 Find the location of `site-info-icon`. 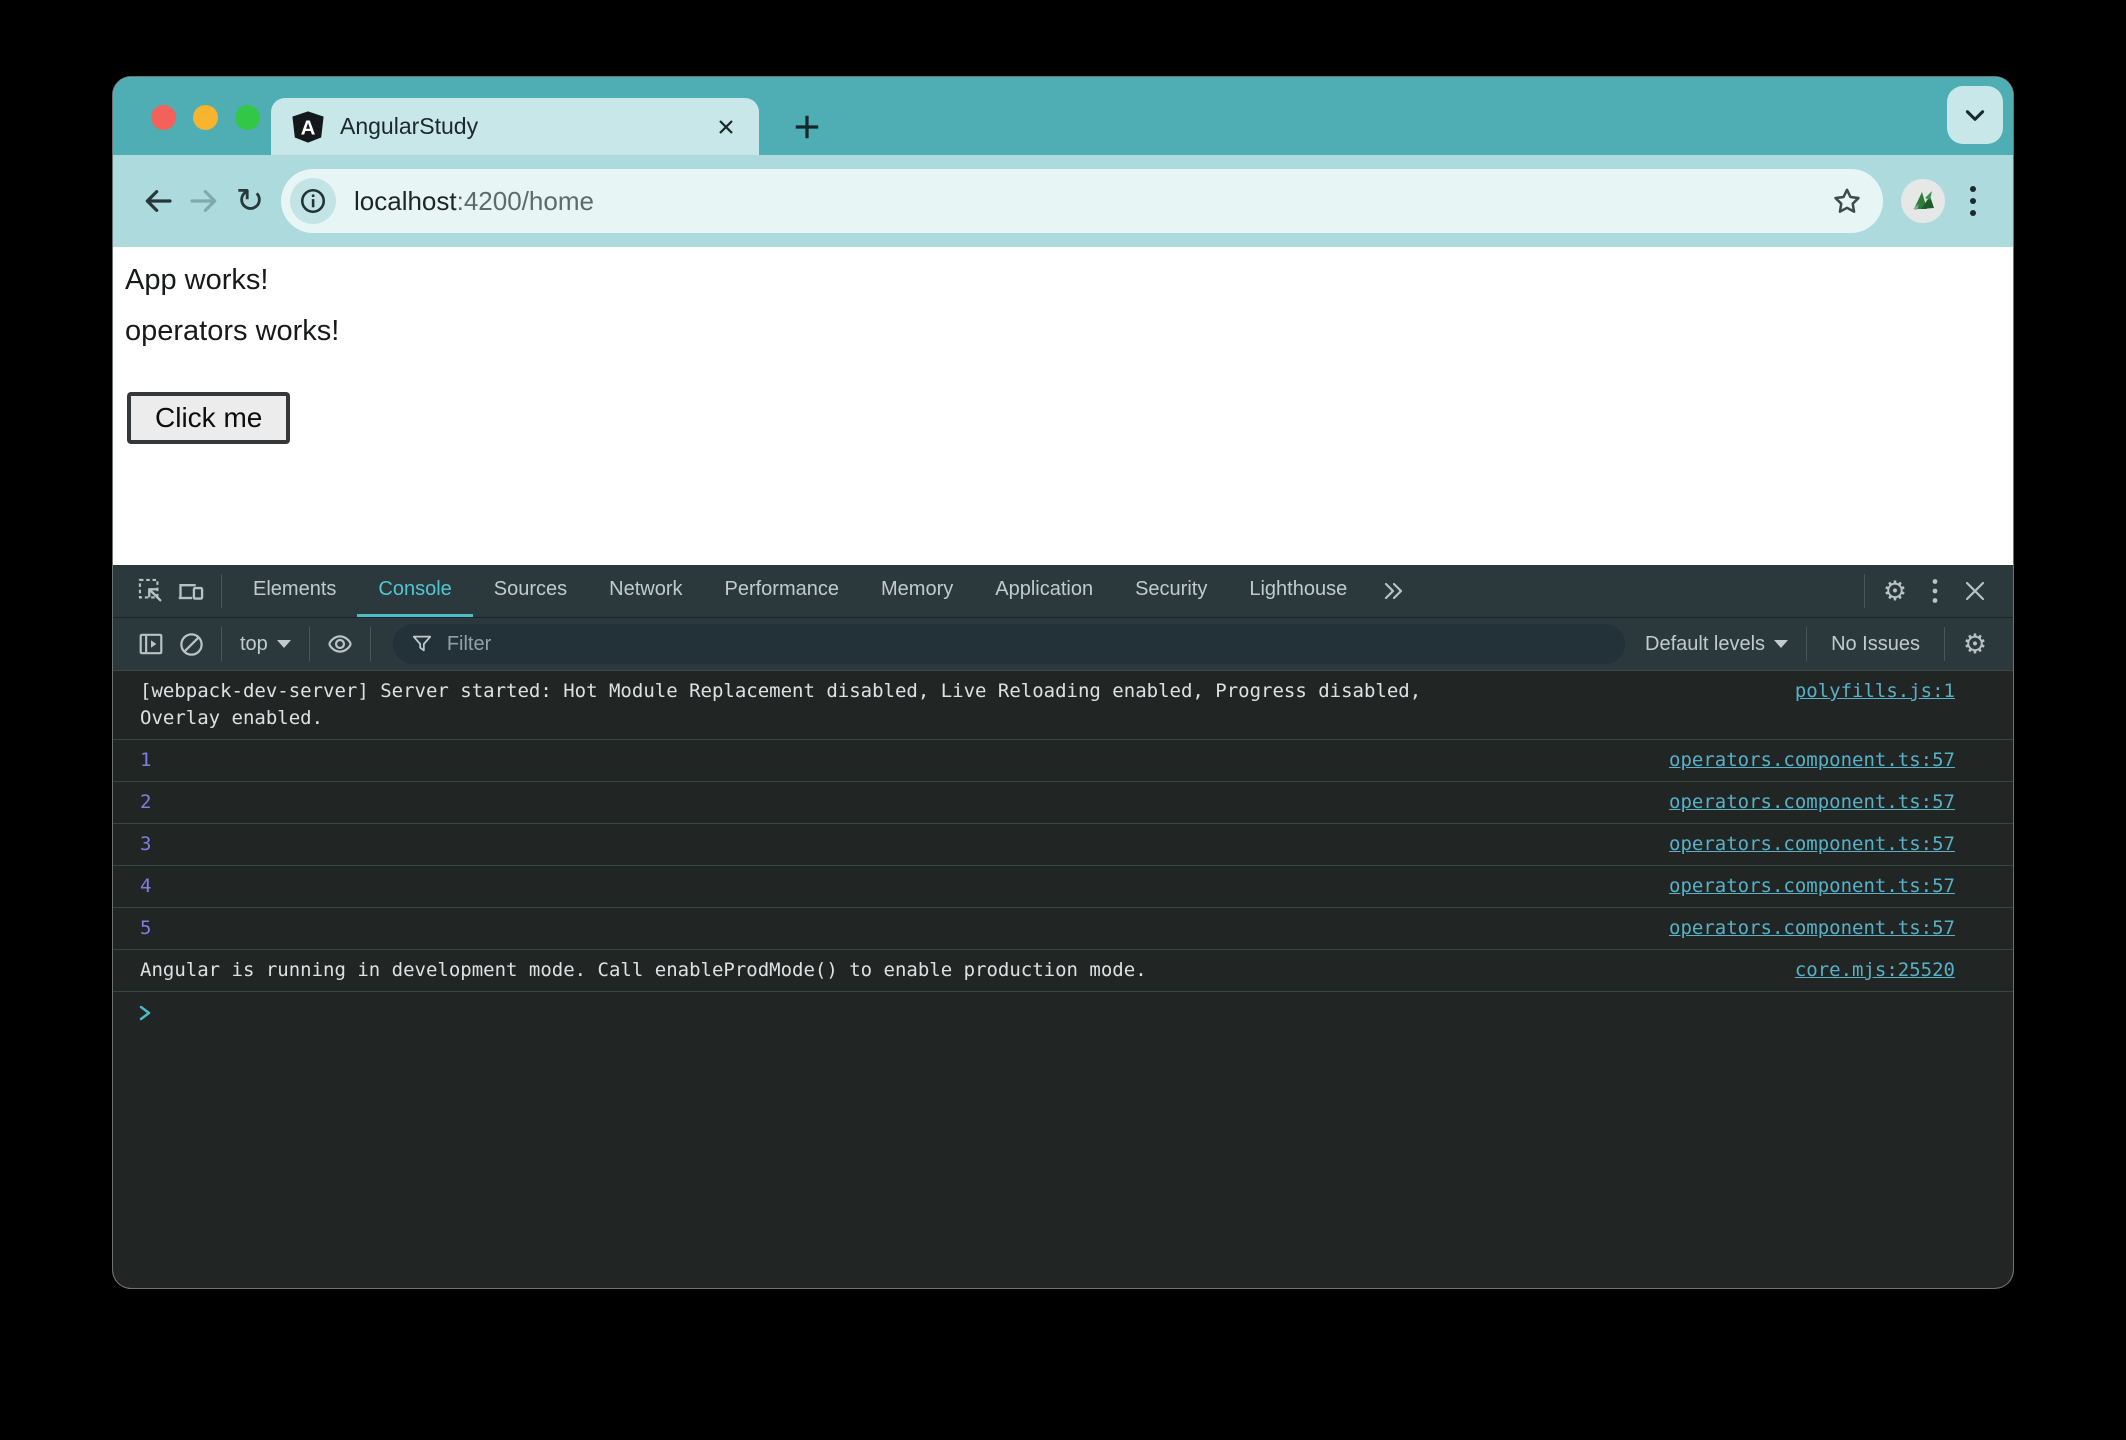

site-info-icon is located at coordinates (313, 201).